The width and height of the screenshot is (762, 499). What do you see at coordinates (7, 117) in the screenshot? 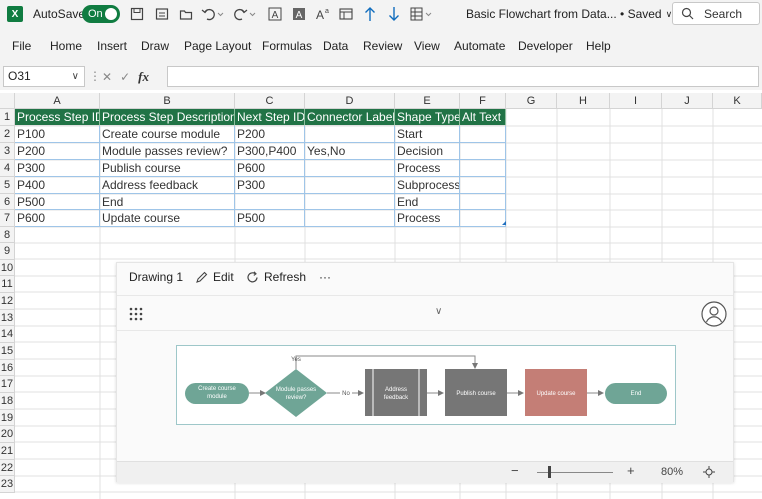
I see `row-header-1: 1` at bounding box center [7, 117].